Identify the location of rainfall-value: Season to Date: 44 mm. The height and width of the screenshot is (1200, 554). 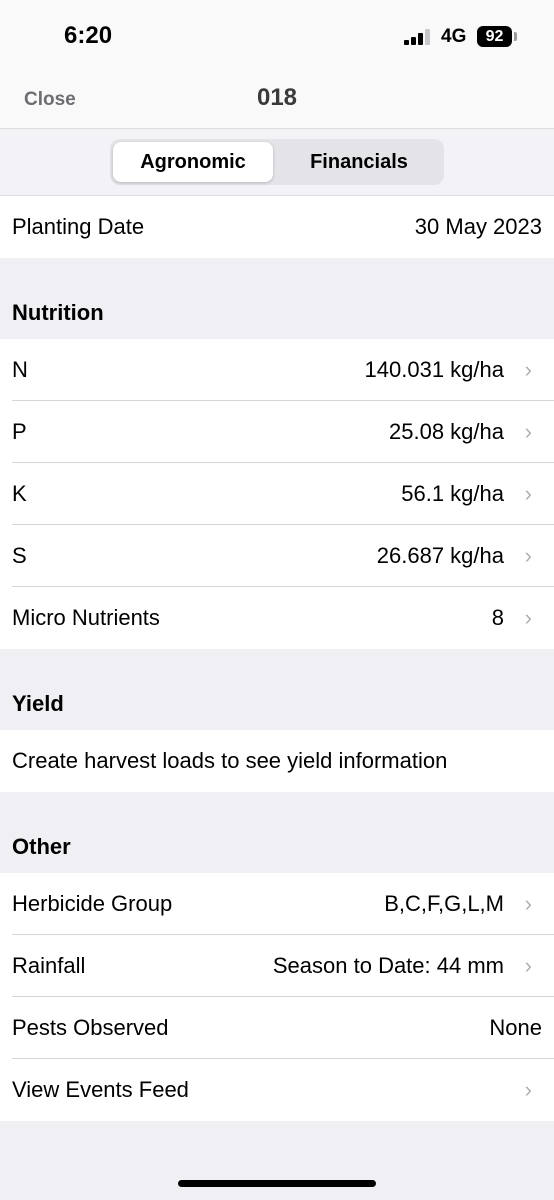
(388, 965).